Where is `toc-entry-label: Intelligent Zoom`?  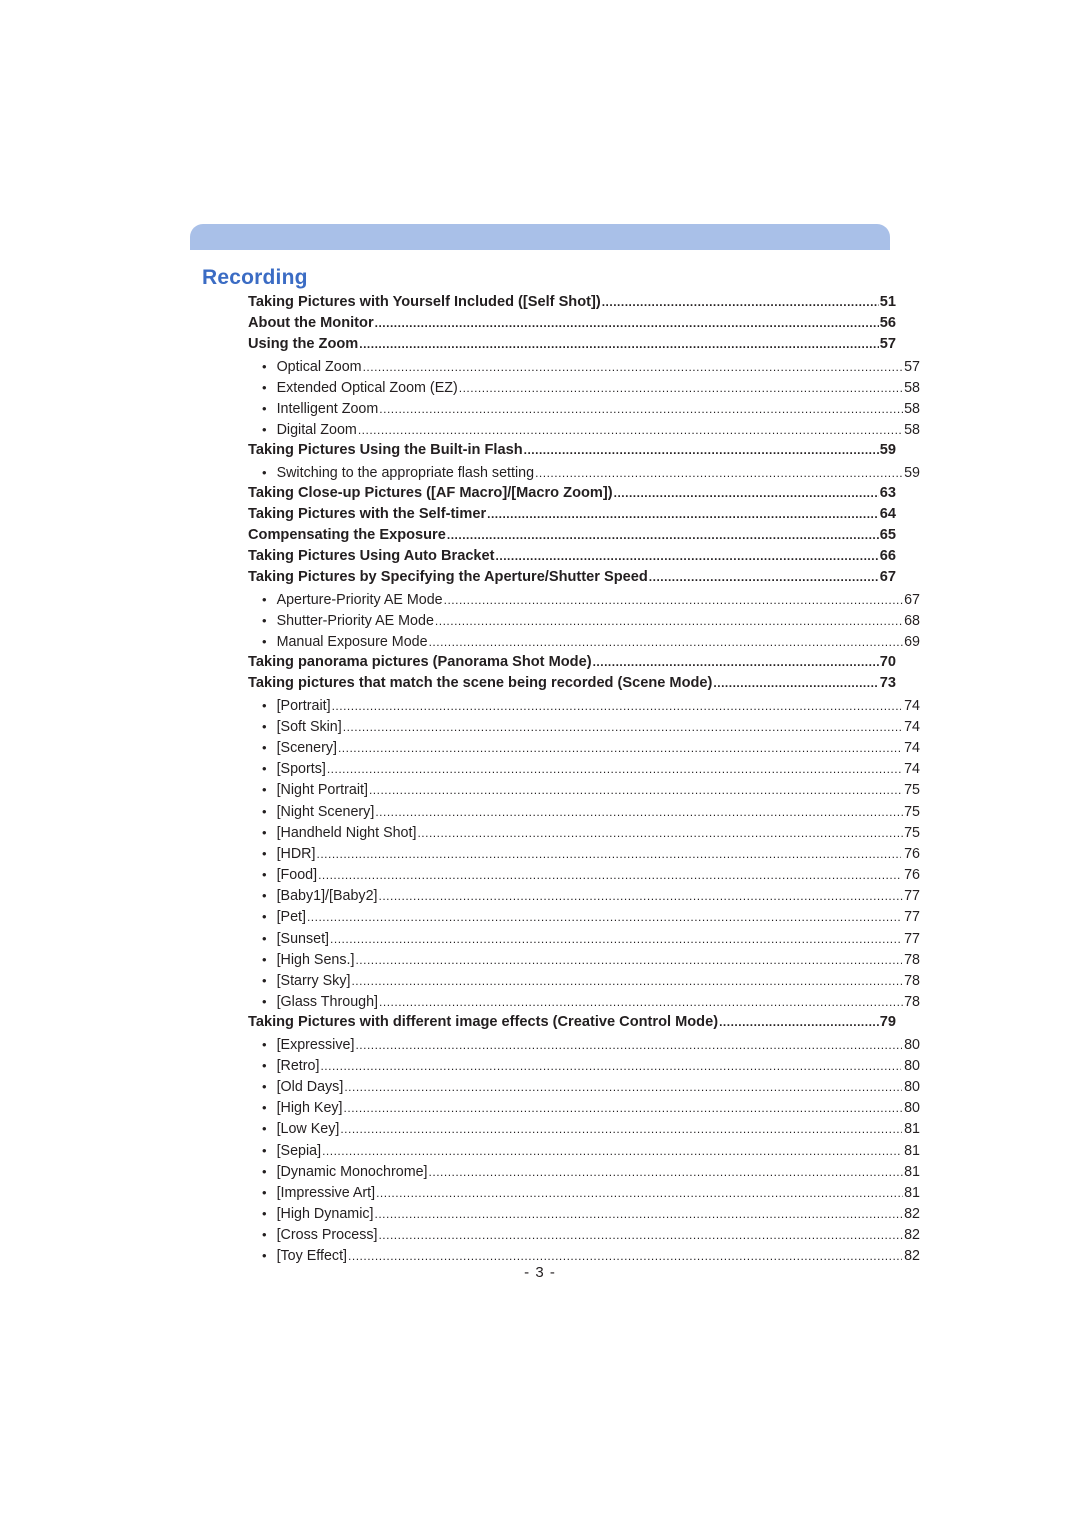 toc-entry-label: Intelligent Zoom is located at coordinates (327, 408).